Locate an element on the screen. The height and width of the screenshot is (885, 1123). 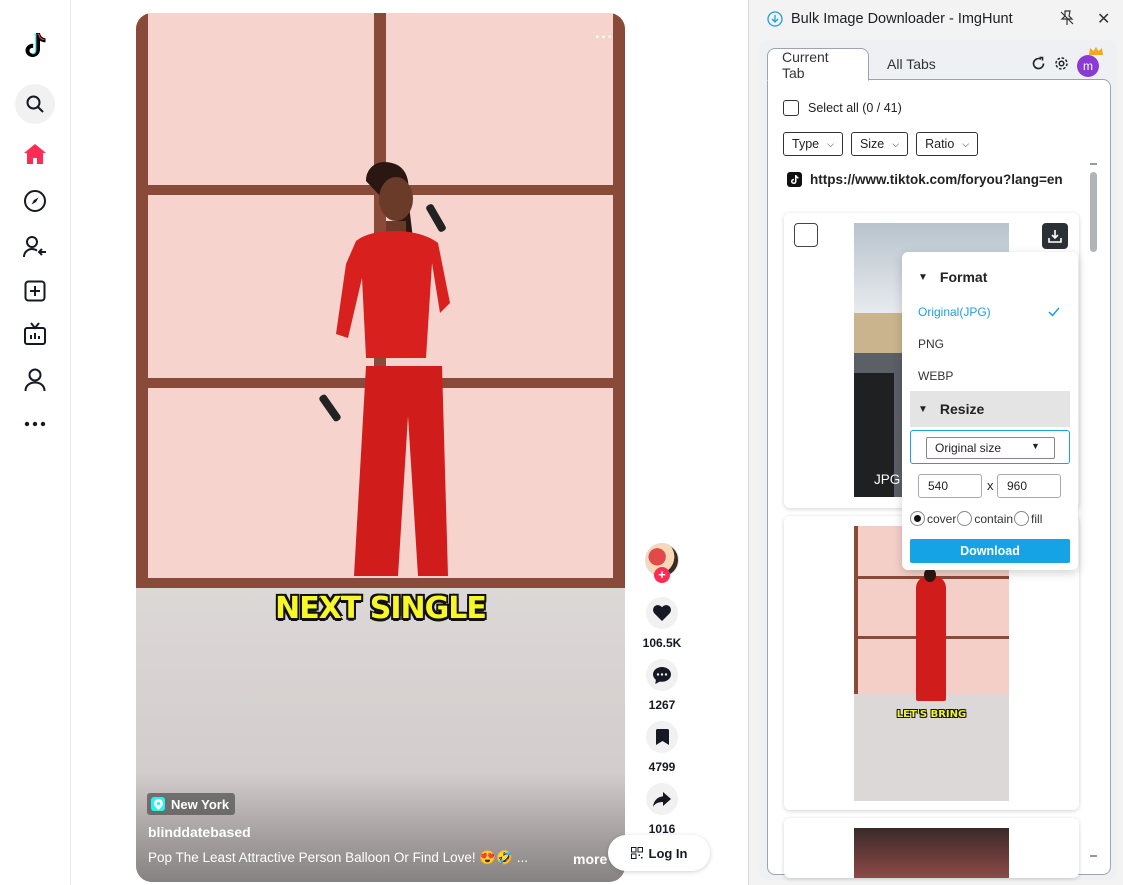
tab-all-tabs: All Tabs is located at coordinates (911, 64).